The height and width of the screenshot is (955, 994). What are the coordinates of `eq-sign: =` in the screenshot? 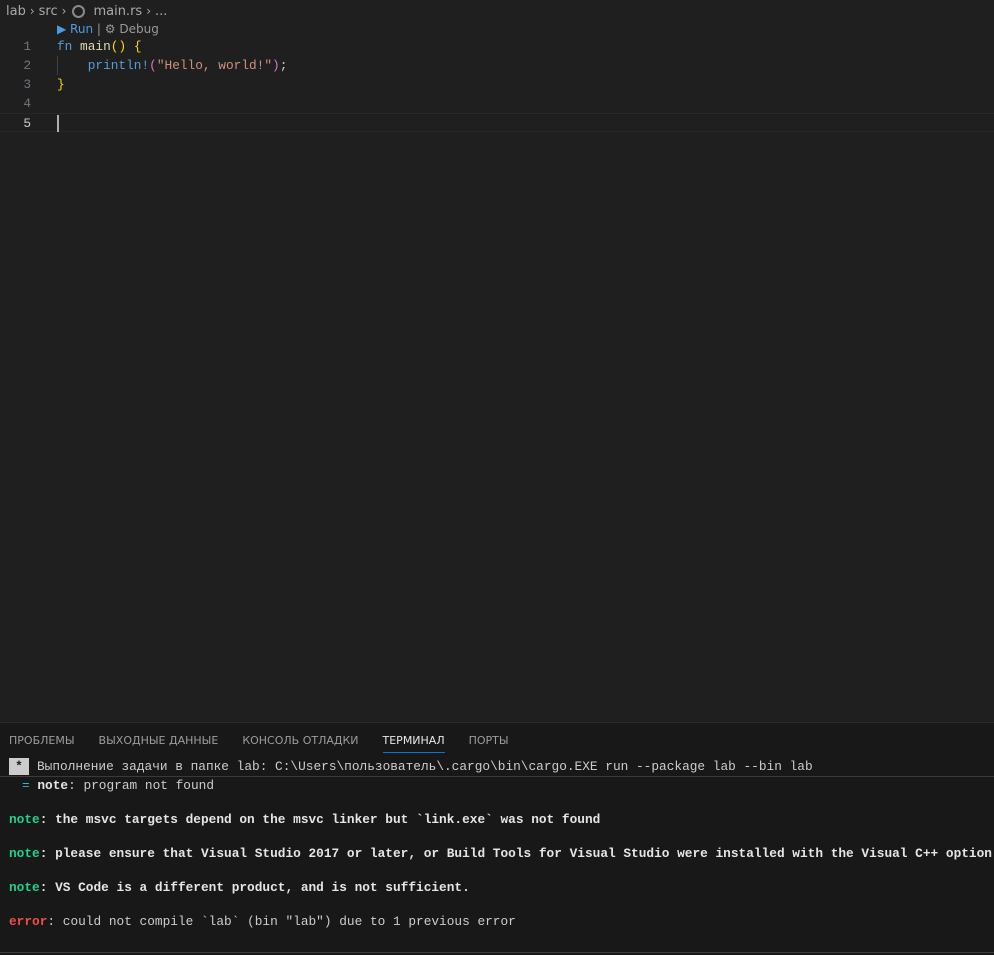 It's located at (26, 785).